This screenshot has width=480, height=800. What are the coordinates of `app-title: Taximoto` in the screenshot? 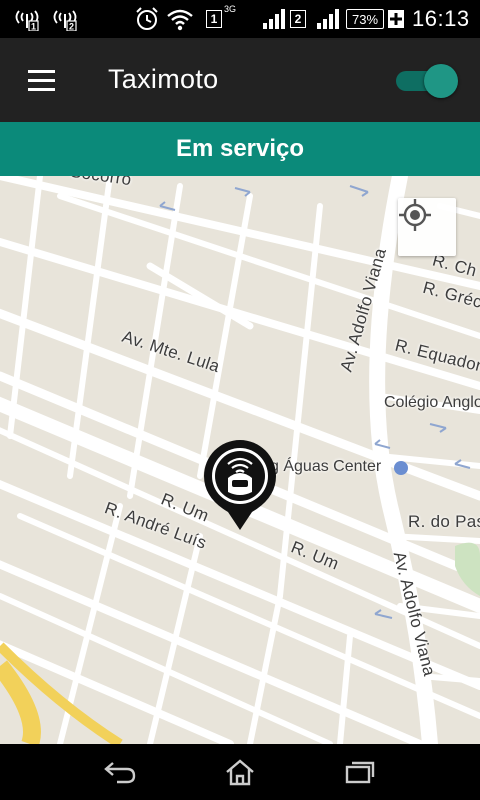 It's located at (163, 79).